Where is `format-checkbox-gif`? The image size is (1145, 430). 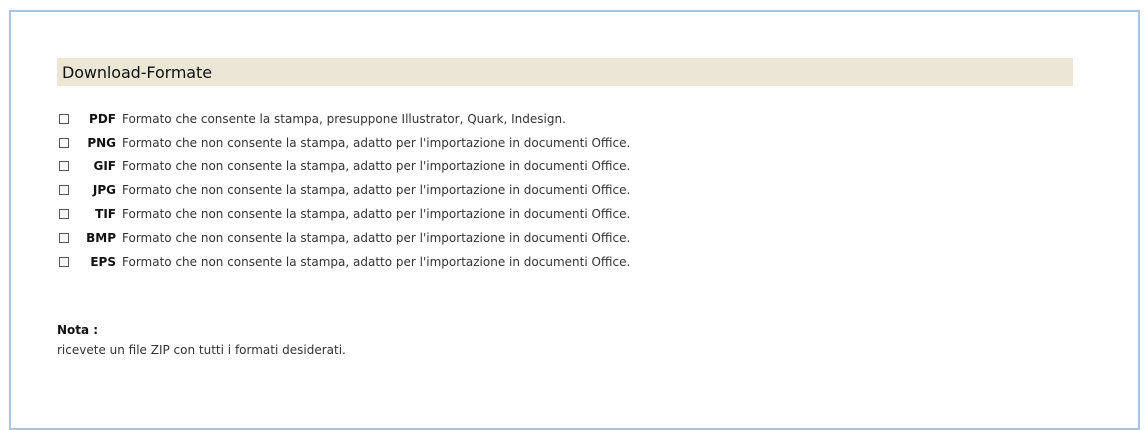 format-checkbox-gif is located at coordinates (64, 166).